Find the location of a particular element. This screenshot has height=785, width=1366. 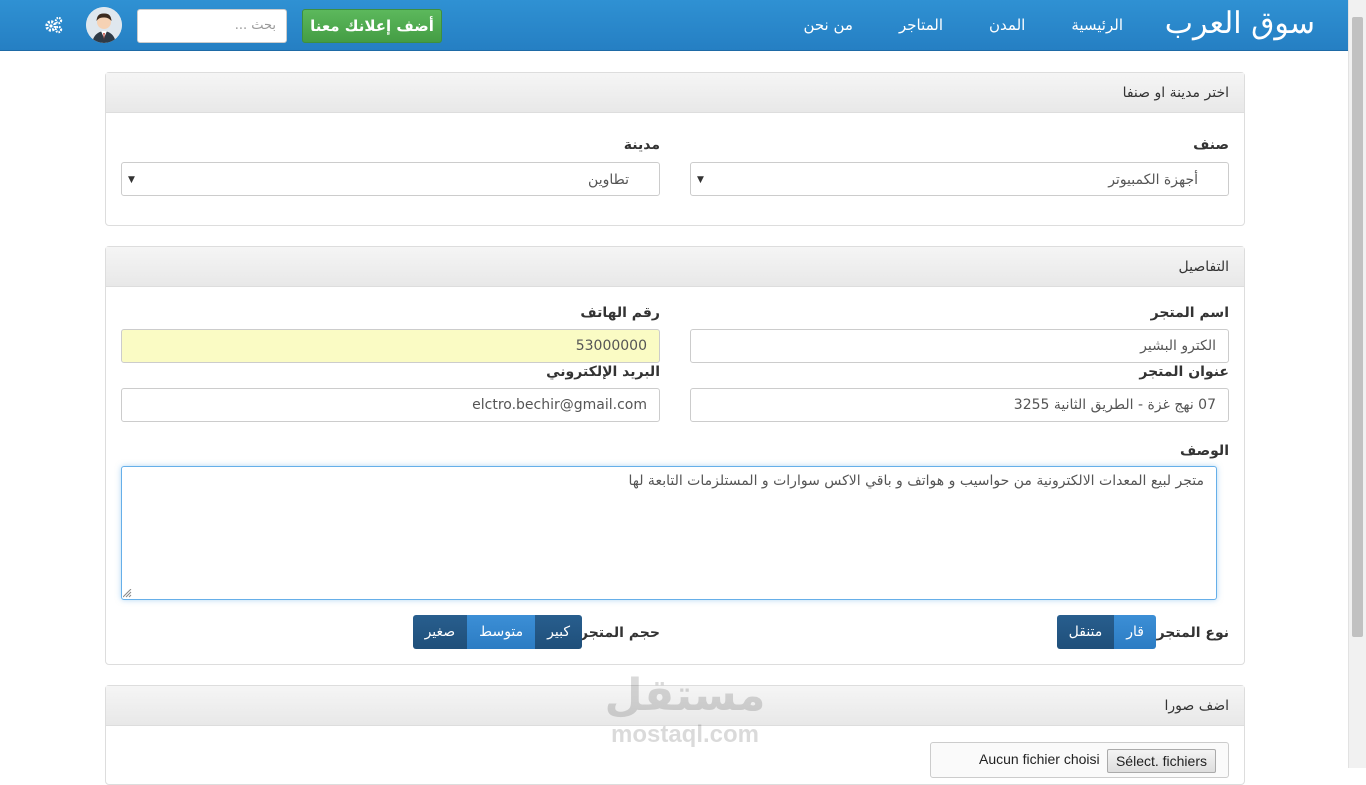

store-name-field: الكترو البشير is located at coordinates (959, 346).